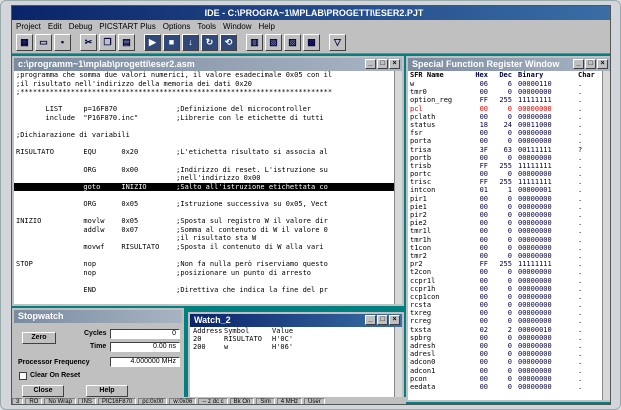 The height and width of the screenshot is (410, 621). Describe the element at coordinates (505, 272) in the screenshot. I see `sfr-row: t2con 00 0 00000000.` at that location.